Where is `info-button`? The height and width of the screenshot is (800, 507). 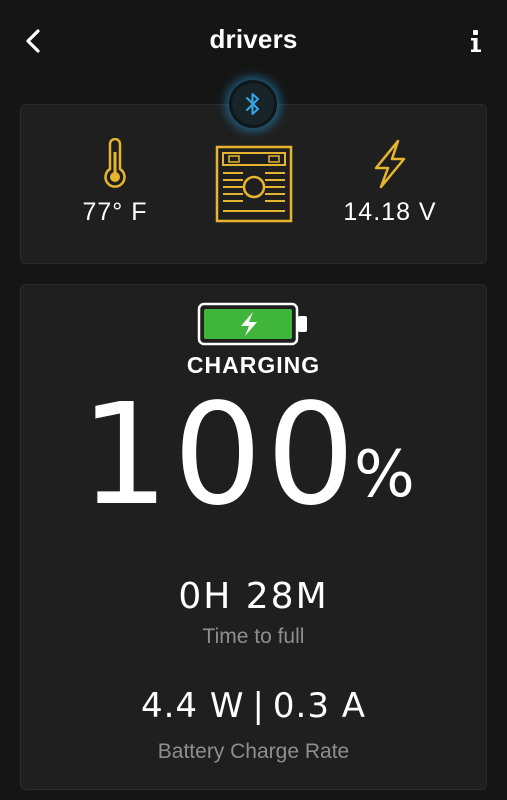 info-button is located at coordinates (476, 41).